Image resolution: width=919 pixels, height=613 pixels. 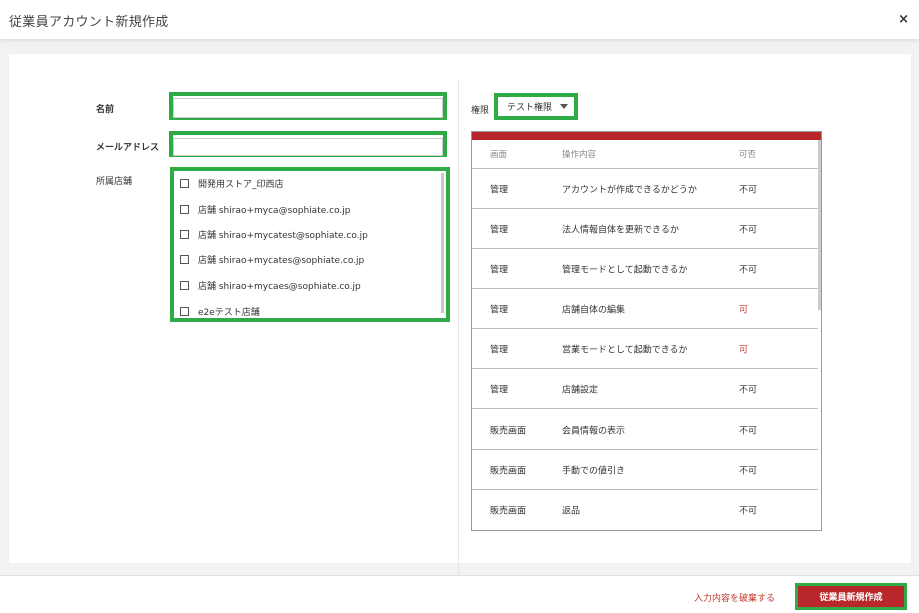 I want to click on store-label: 開発用ストア_印西店, so click(x=241, y=184).